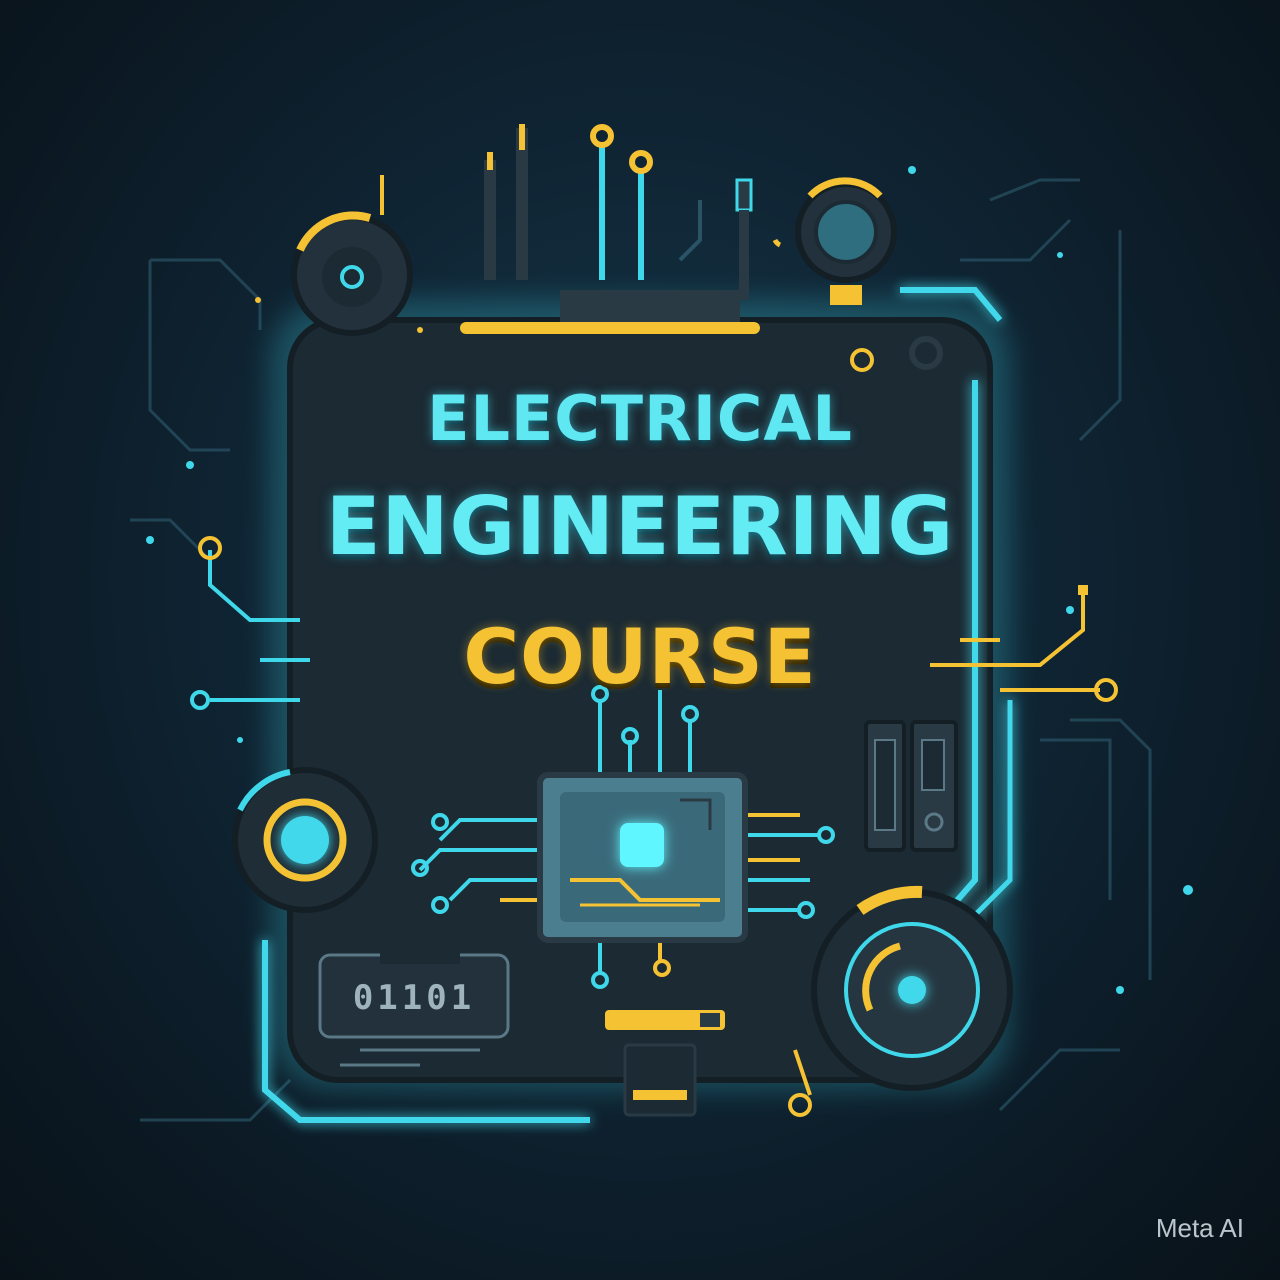 The width and height of the screenshot is (1280, 1280). What do you see at coordinates (1199, 1228) in the screenshot?
I see `watermark: Meta AI` at bounding box center [1199, 1228].